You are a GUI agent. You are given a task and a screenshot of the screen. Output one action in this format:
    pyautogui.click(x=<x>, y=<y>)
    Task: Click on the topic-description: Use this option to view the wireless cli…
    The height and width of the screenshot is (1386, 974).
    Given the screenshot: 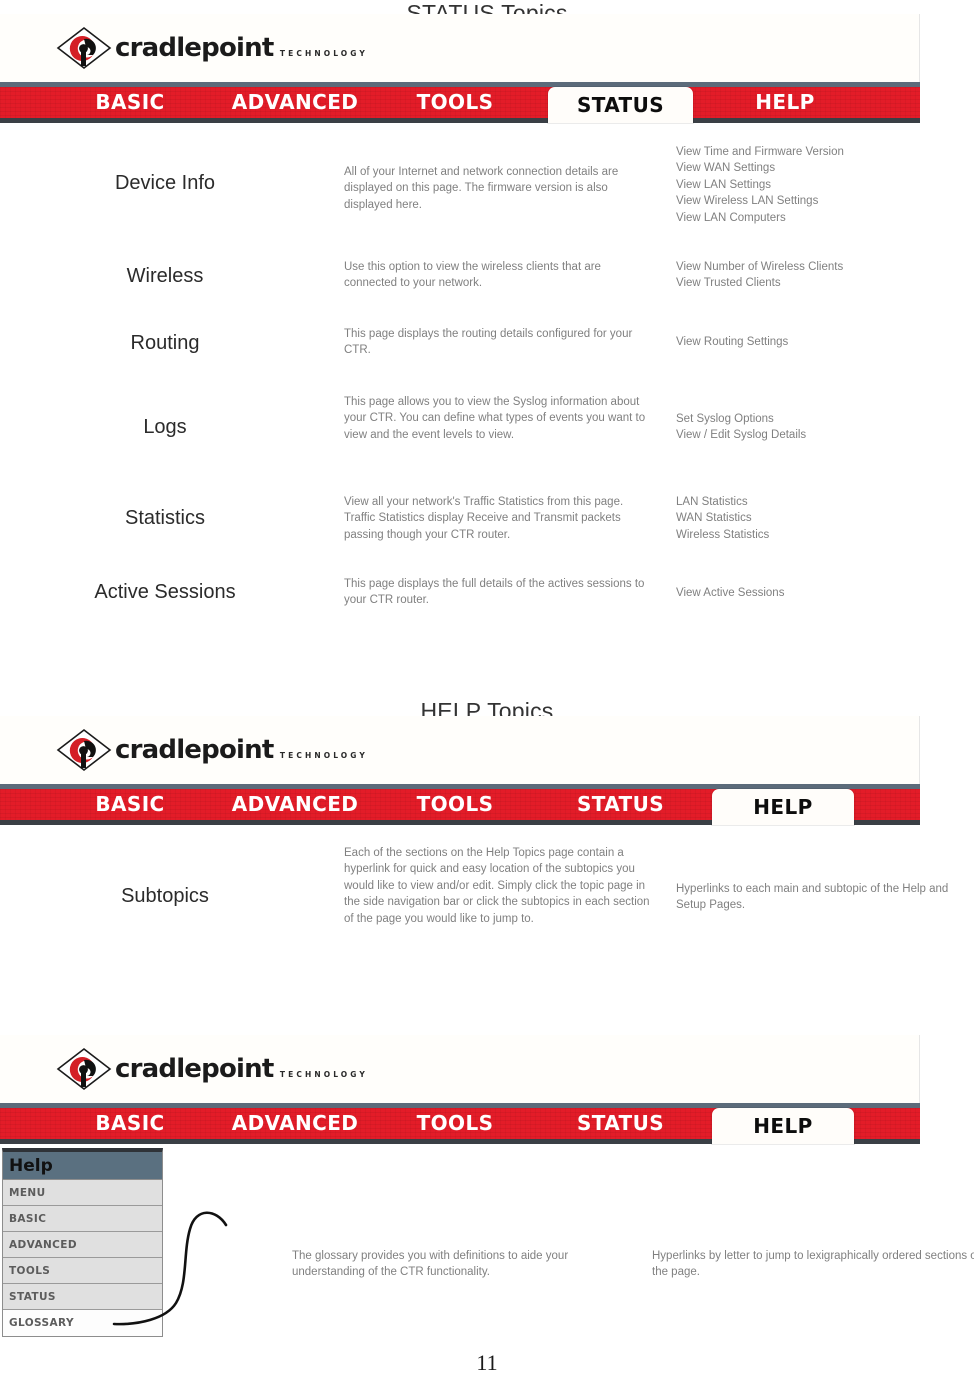 What is the action you would take?
    pyautogui.click(x=472, y=275)
    